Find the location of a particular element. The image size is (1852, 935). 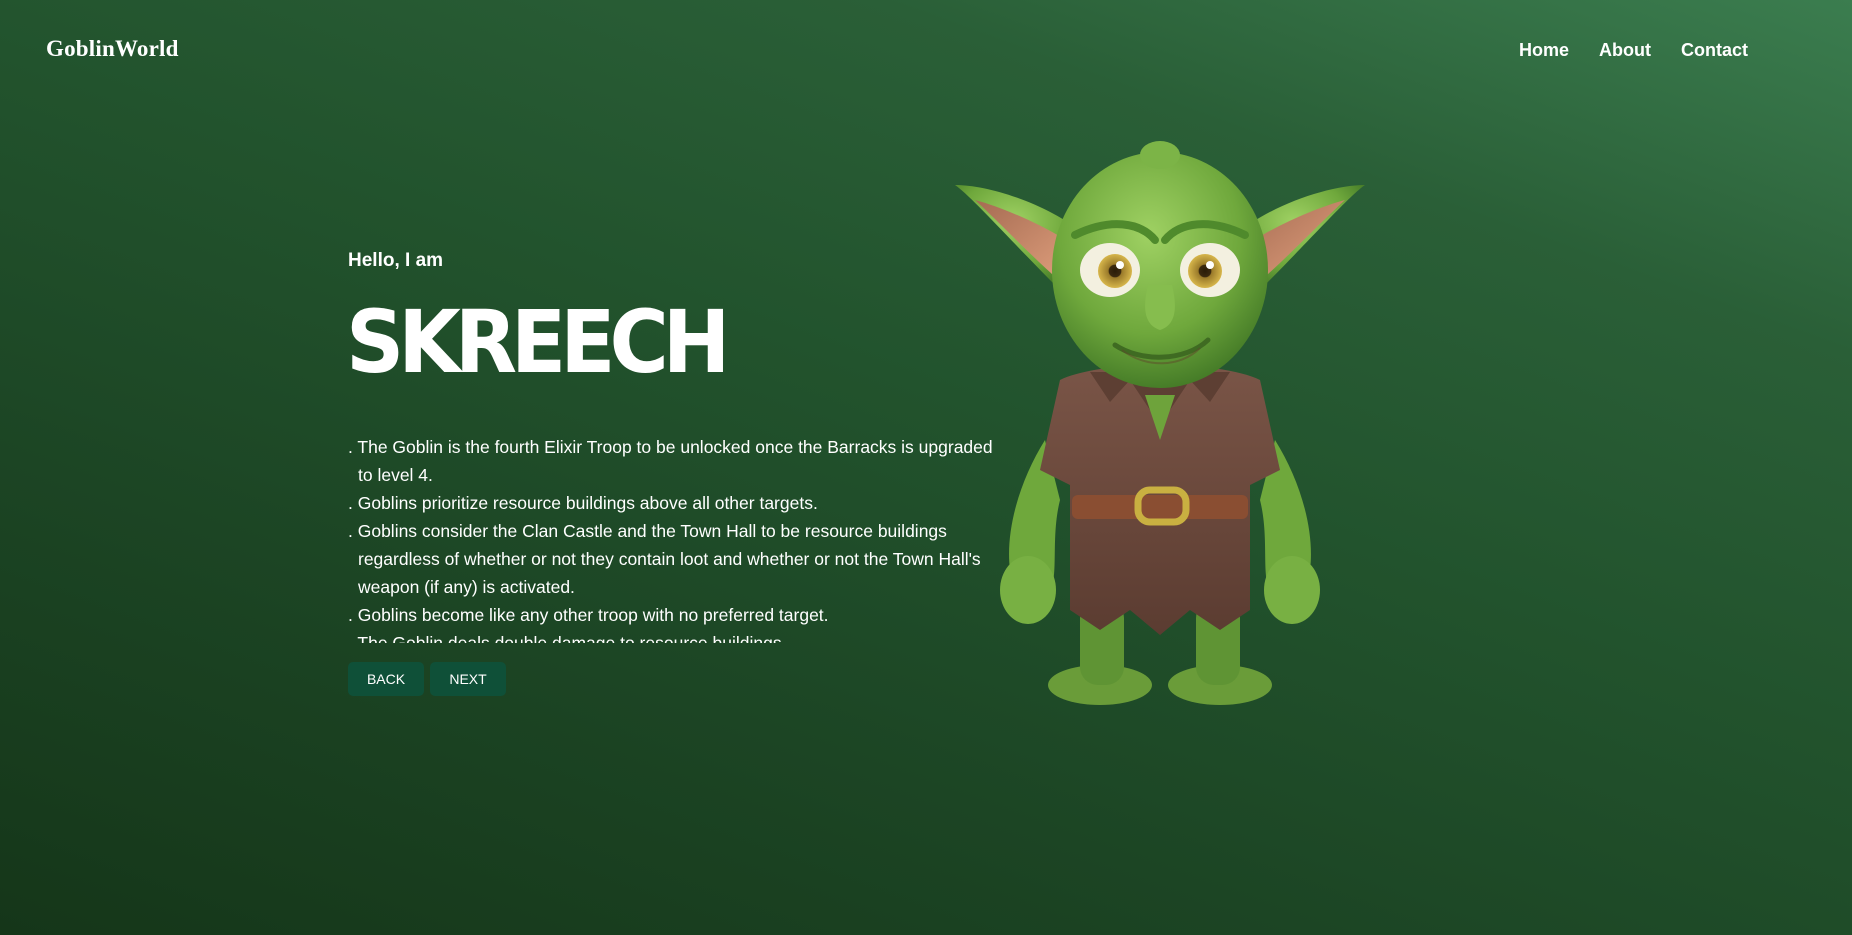

next-button: NEXT is located at coordinates (468, 679).